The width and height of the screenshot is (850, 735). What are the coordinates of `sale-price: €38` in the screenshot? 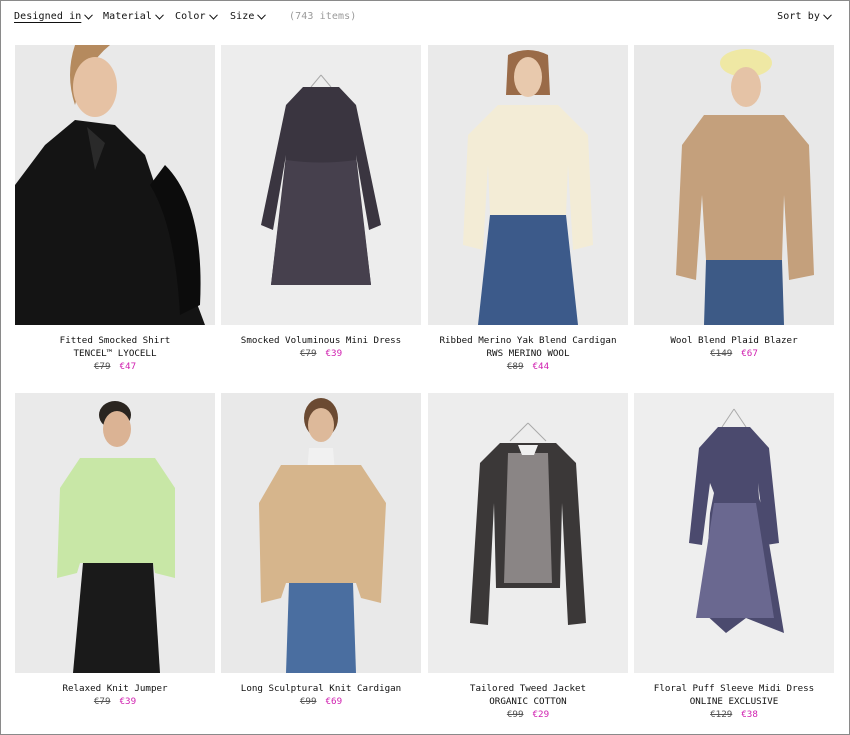 It's located at (749, 714).